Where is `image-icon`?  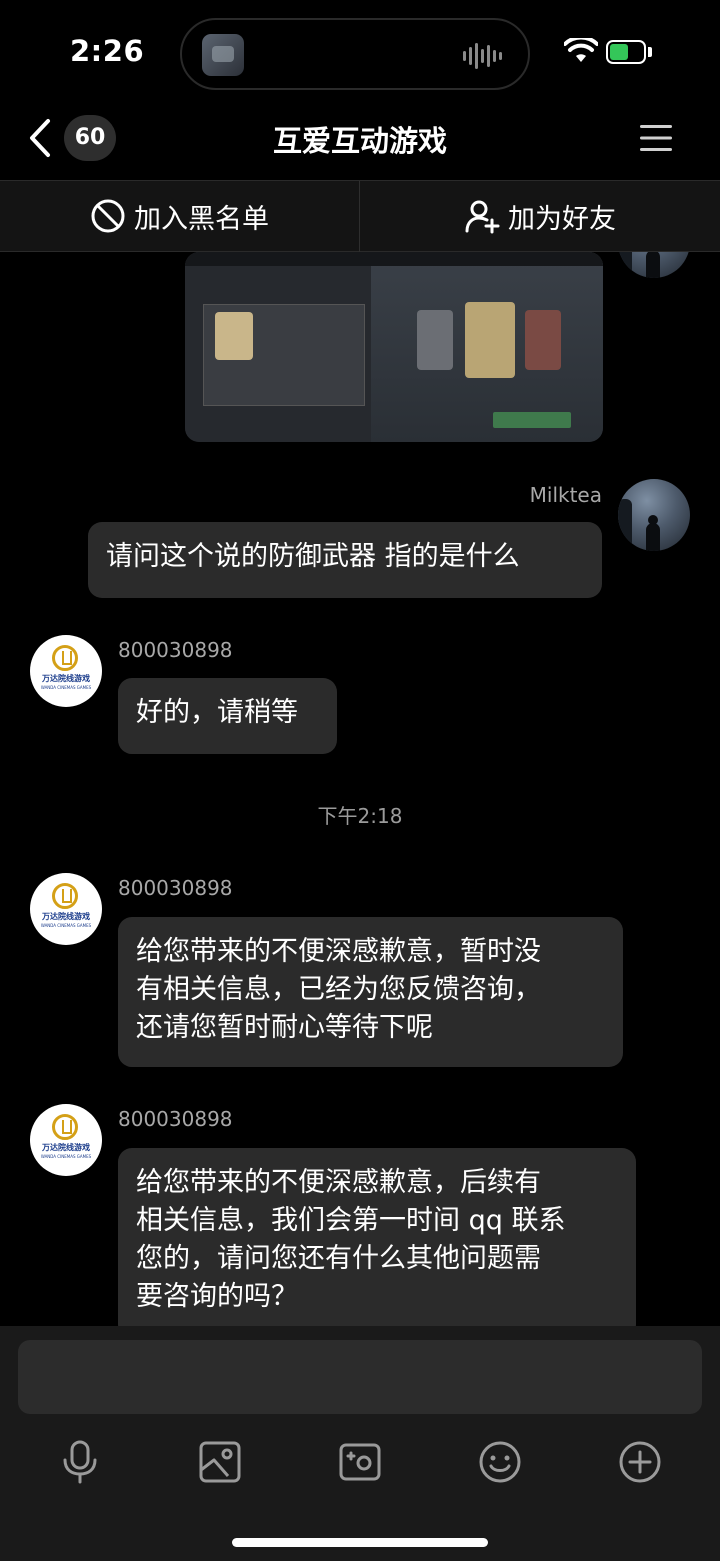 image-icon is located at coordinates (220, 1462).